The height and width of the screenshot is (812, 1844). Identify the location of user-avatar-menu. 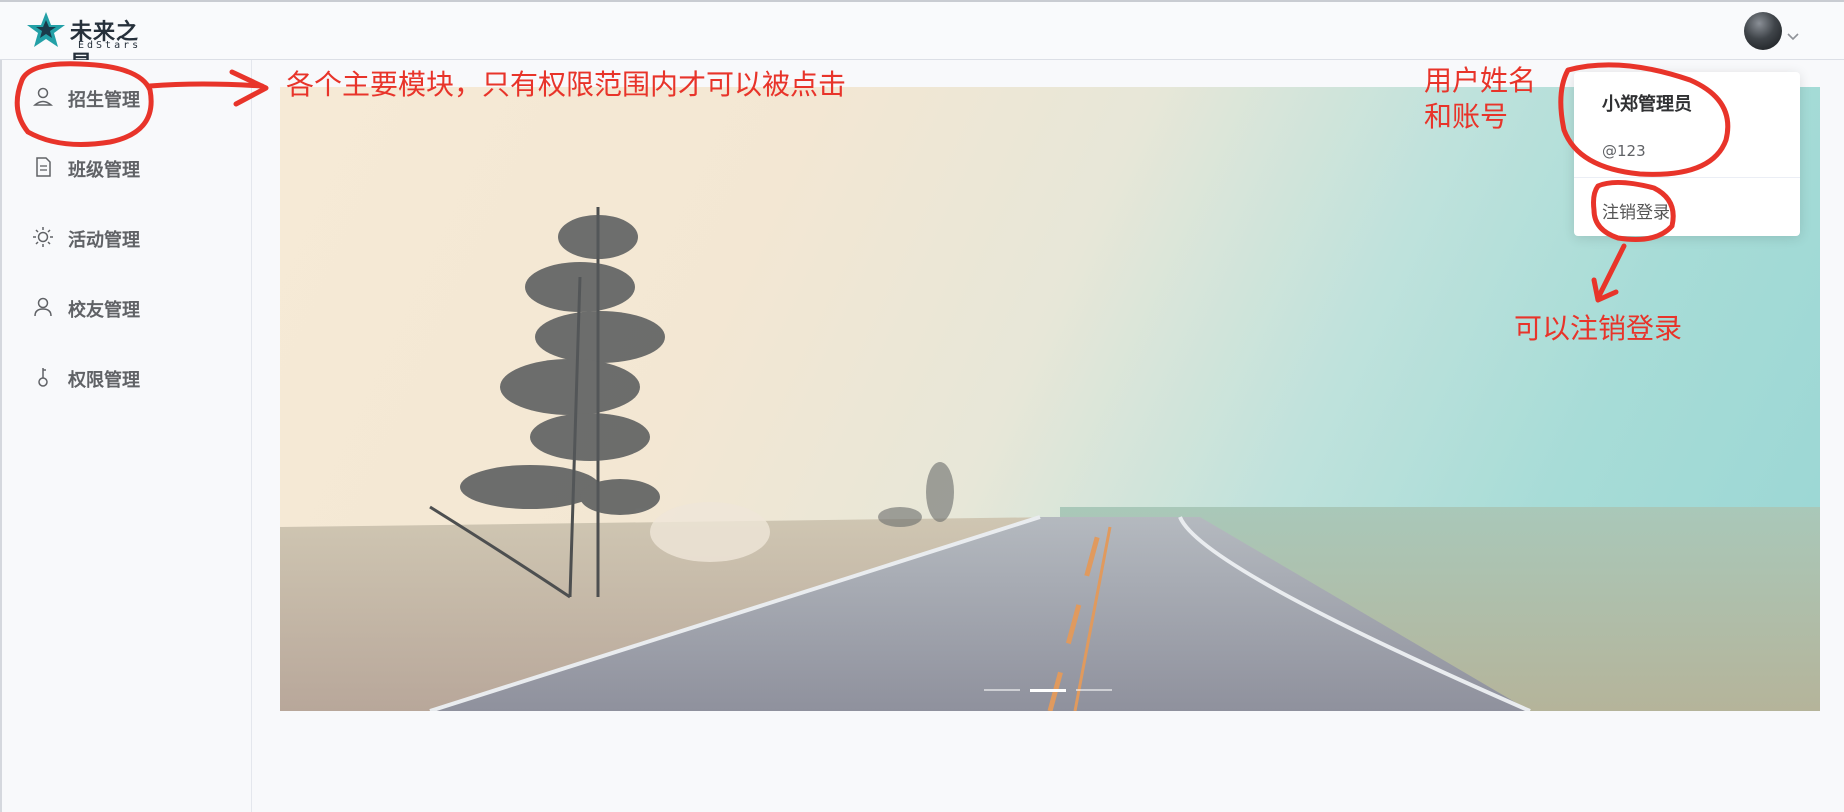
(1774, 32).